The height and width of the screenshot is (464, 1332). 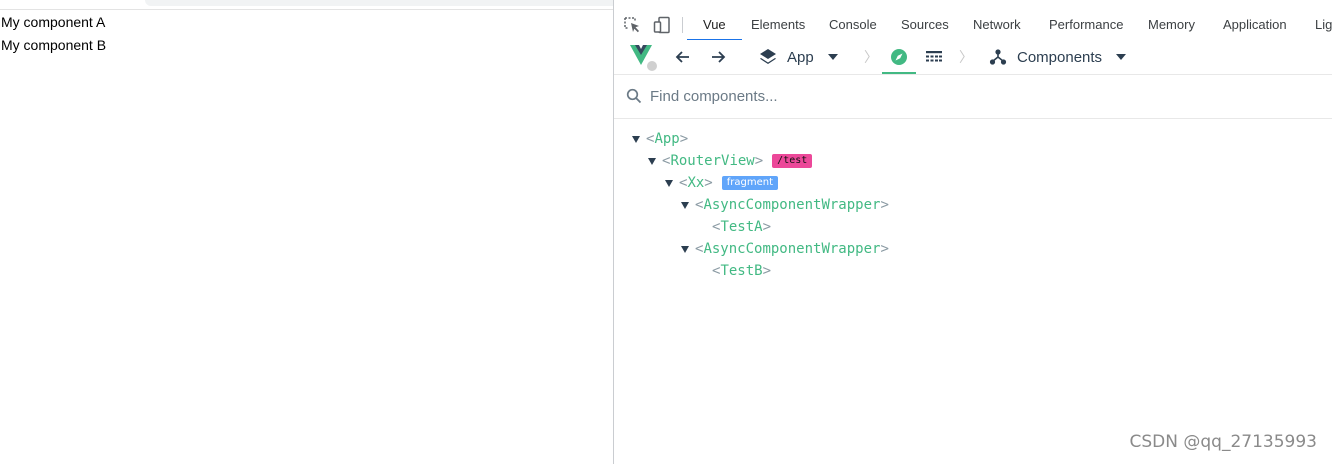 I want to click on component-name: App, so click(x=667, y=139).